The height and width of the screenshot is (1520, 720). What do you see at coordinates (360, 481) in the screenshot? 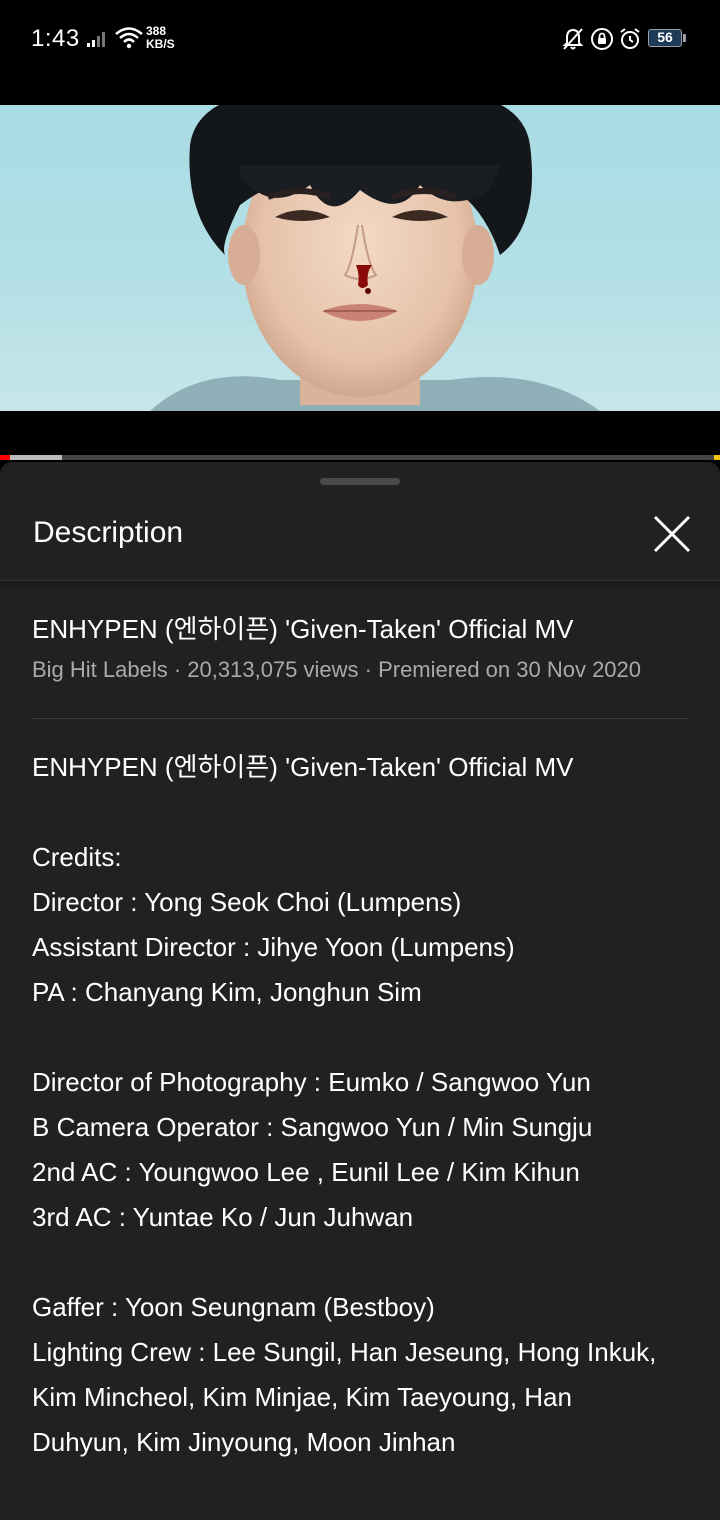
I see `drag-handle` at bounding box center [360, 481].